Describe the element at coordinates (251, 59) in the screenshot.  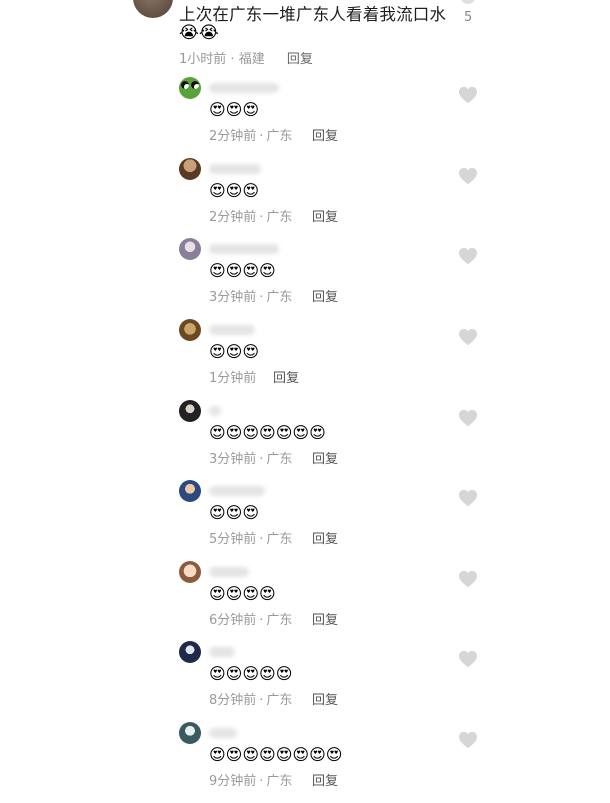
I see `comment-location: 福建` at that location.